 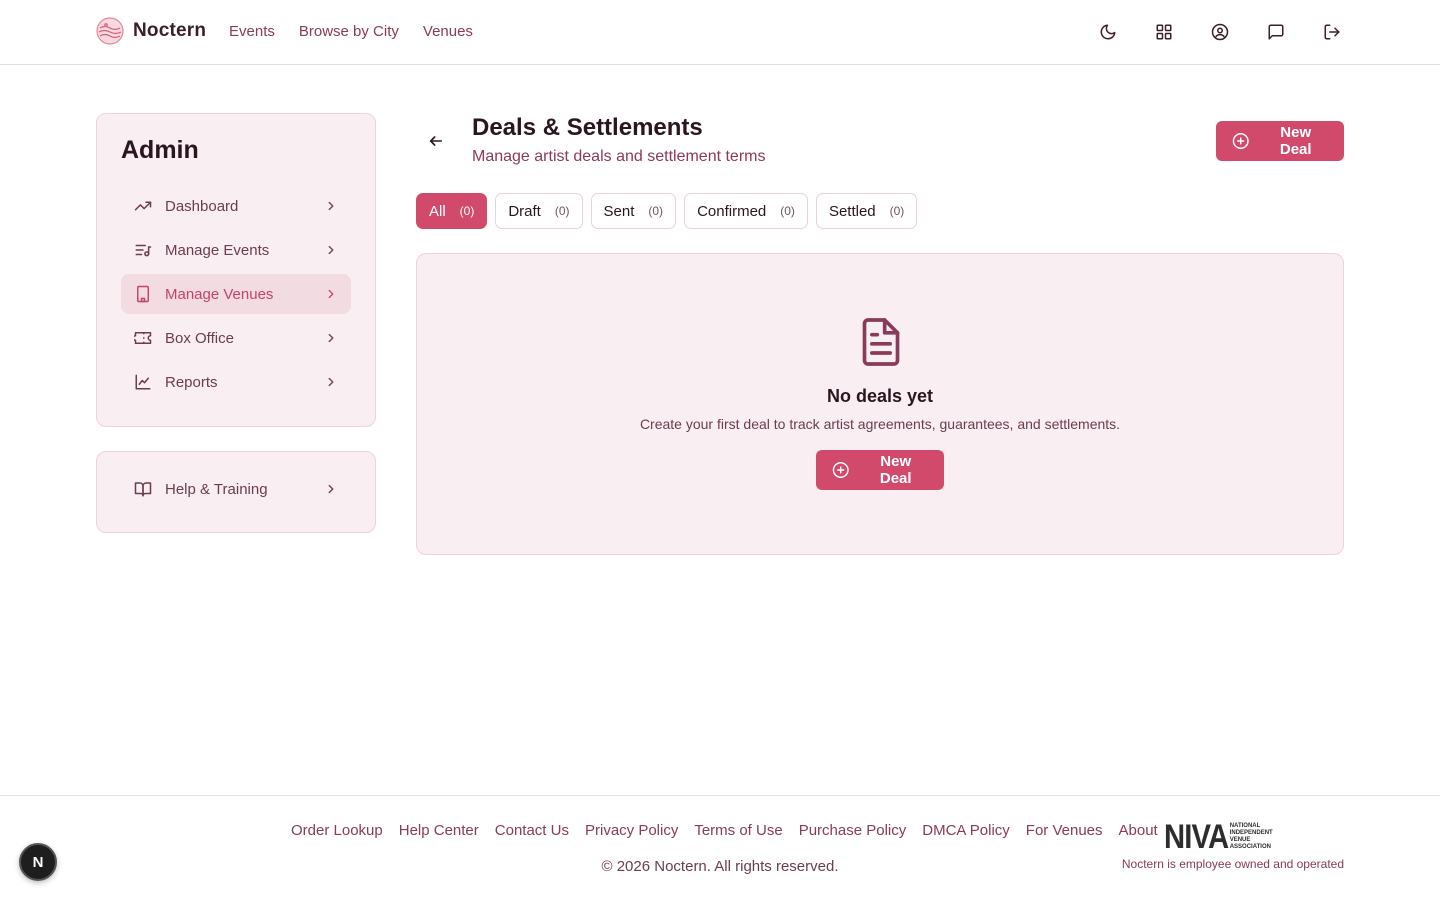 What do you see at coordinates (191, 382) in the screenshot?
I see `sidebar-item-label: Reports` at bounding box center [191, 382].